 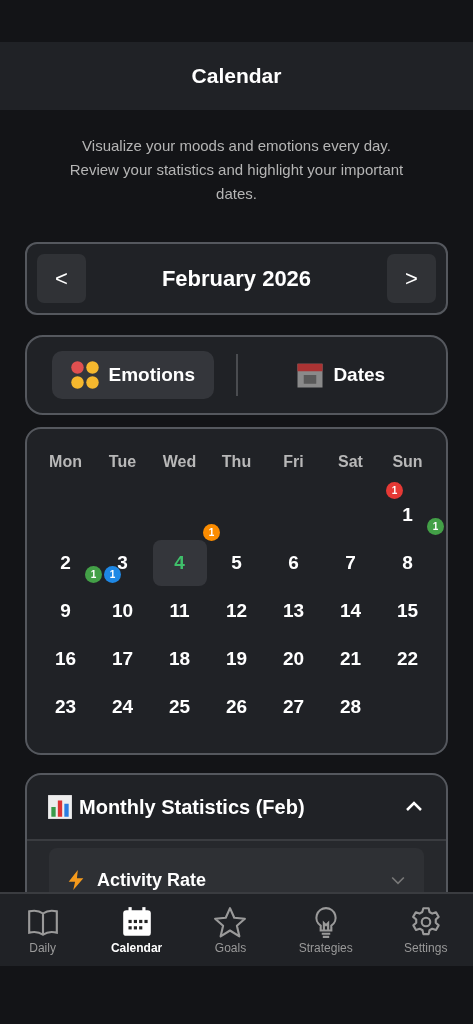 I want to click on calendar-day: 6, so click(x=293, y=563).